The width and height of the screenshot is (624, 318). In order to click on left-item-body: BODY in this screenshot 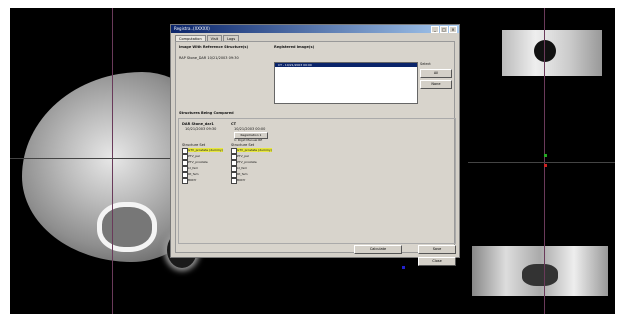, I will do `click(192, 180)`.